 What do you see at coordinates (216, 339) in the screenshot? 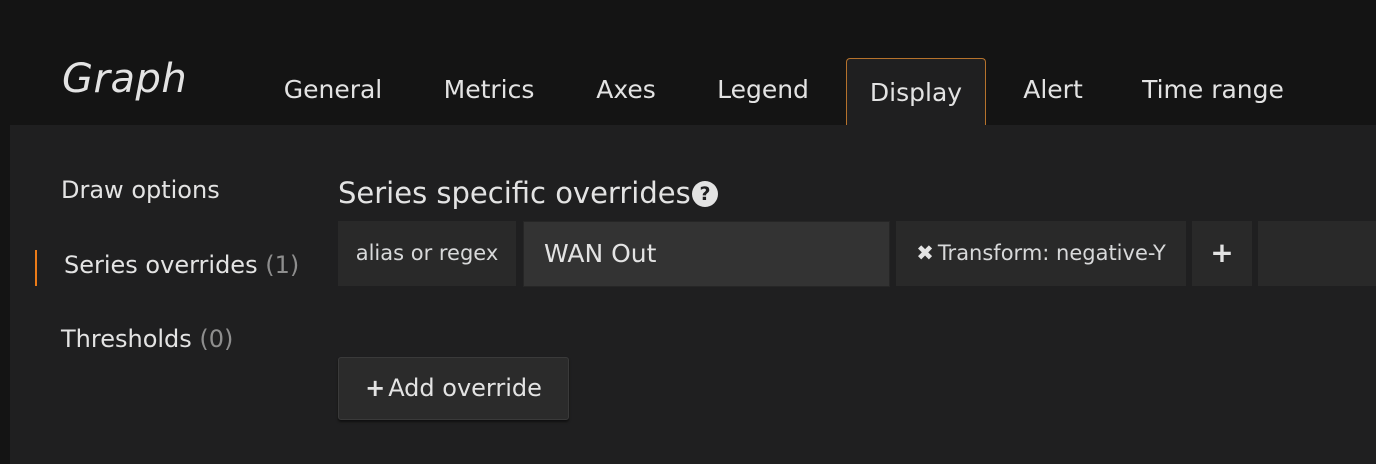
I see `sidebar-item-count: (0)` at bounding box center [216, 339].